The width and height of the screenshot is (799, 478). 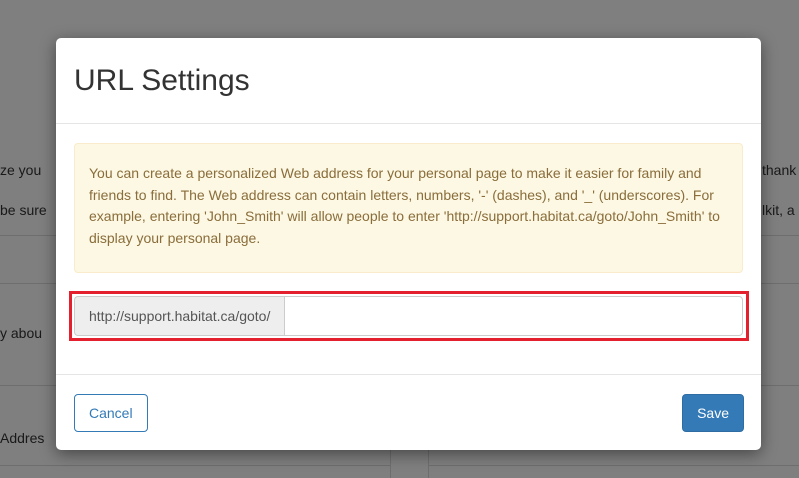 What do you see at coordinates (179, 316) in the screenshot?
I see `url-prefix: http://support.habitat.ca/goto/` at bounding box center [179, 316].